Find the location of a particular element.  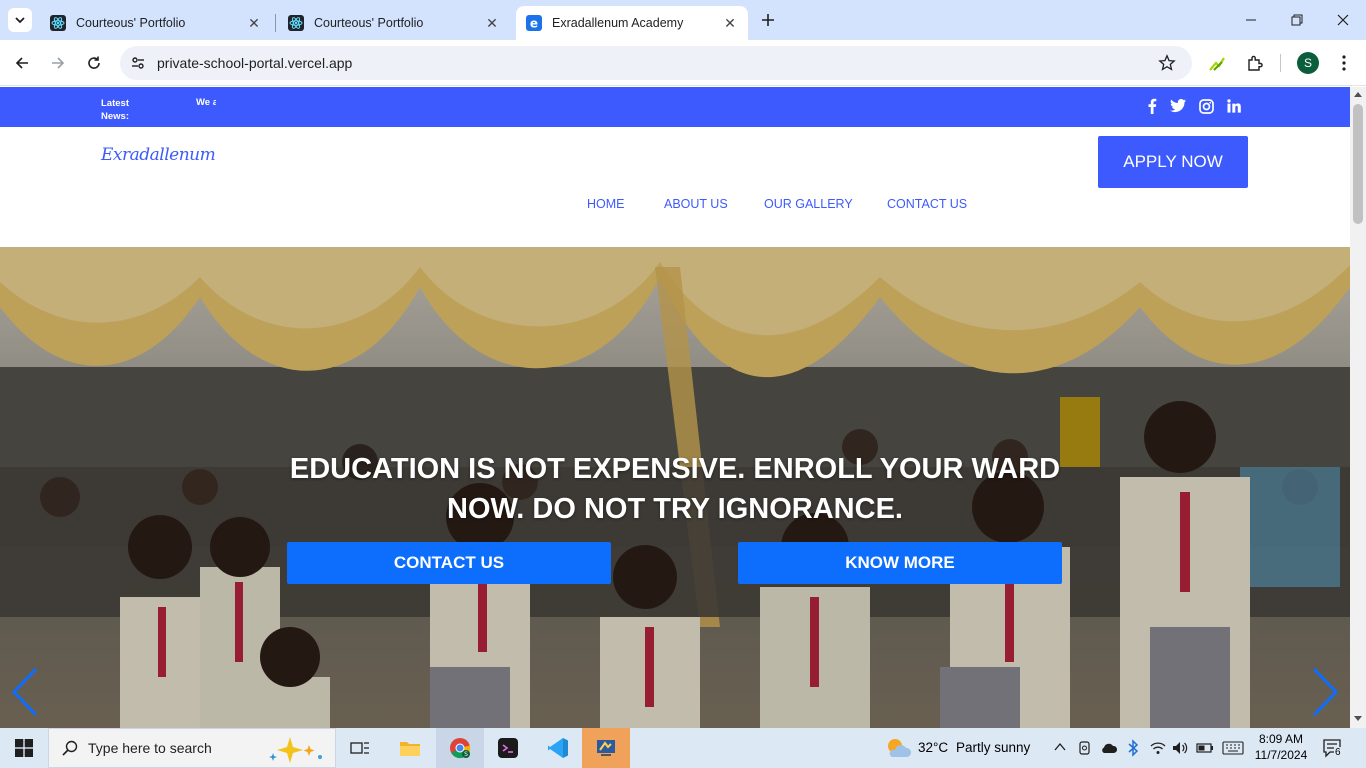

battery-icon is located at coordinates (1205, 748).